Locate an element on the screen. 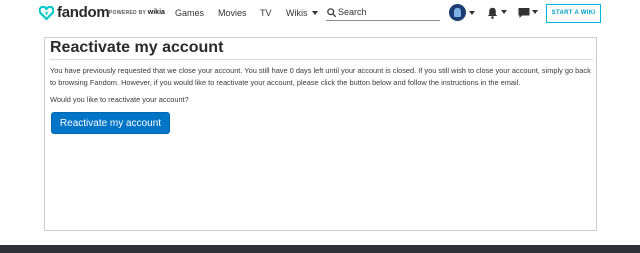 The width and height of the screenshot is (640, 253). powered-by-brand: wikia is located at coordinates (156, 12).